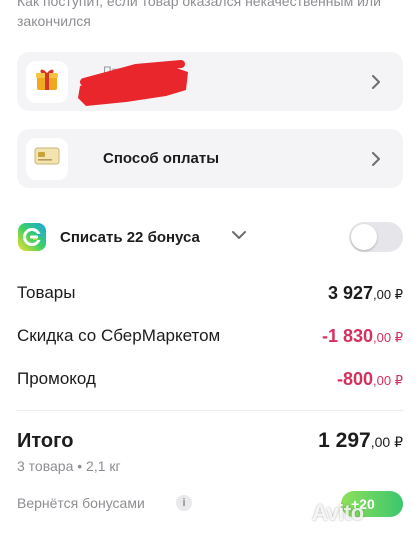 The height and width of the screenshot is (540, 419). I want to click on card-icon-tile, so click(47, 158).